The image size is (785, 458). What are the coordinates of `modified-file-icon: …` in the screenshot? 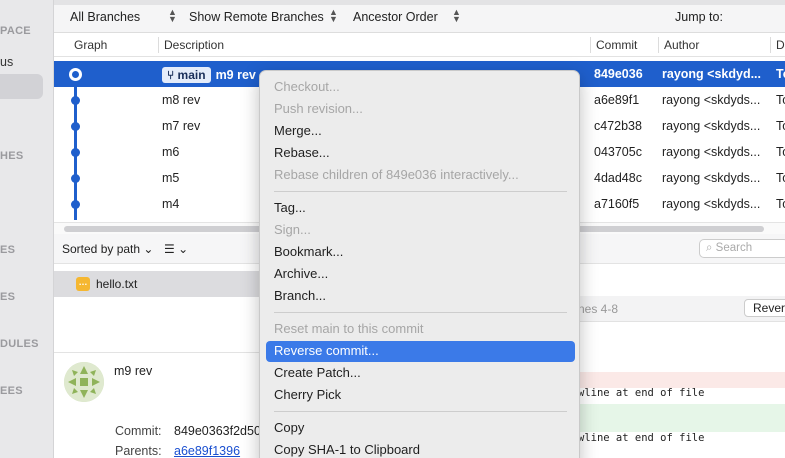 It's located at (83, 284).